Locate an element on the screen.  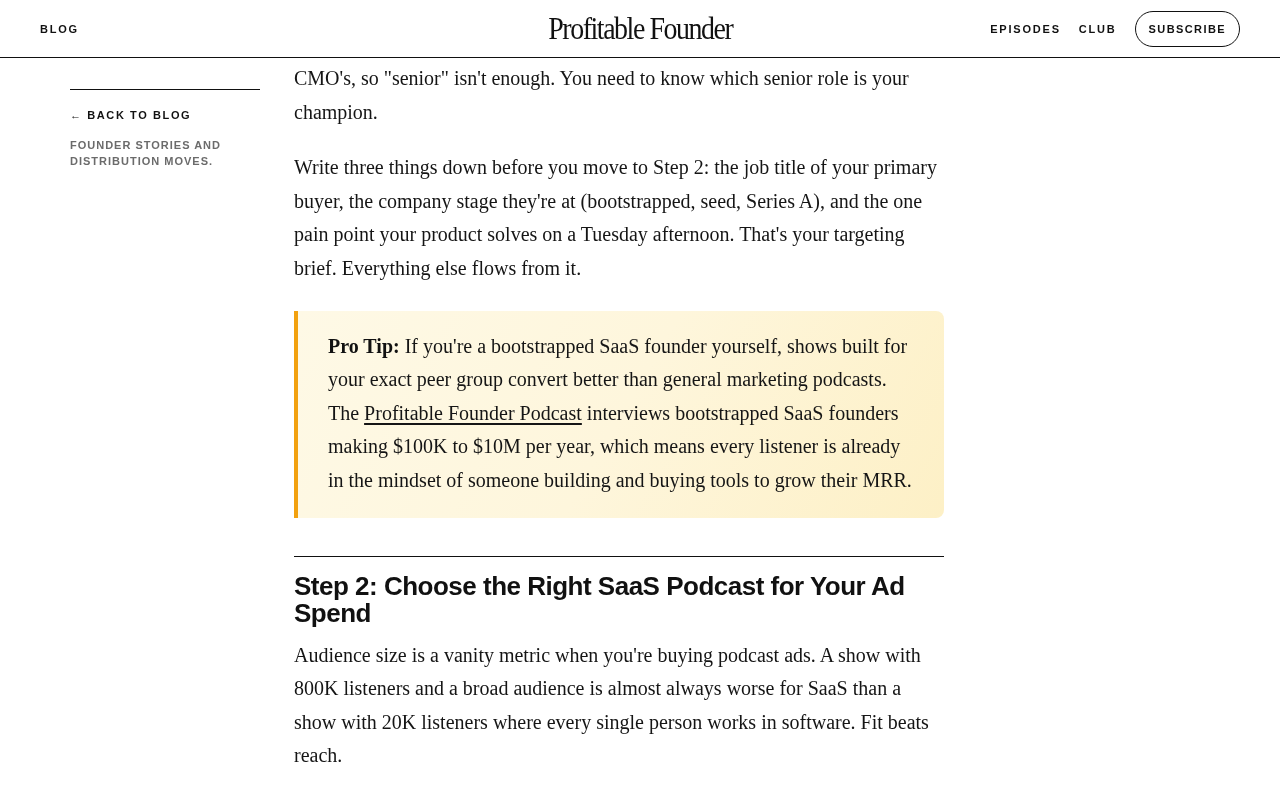
nav-link: EPISODES is located at coordinates (1025, 28).